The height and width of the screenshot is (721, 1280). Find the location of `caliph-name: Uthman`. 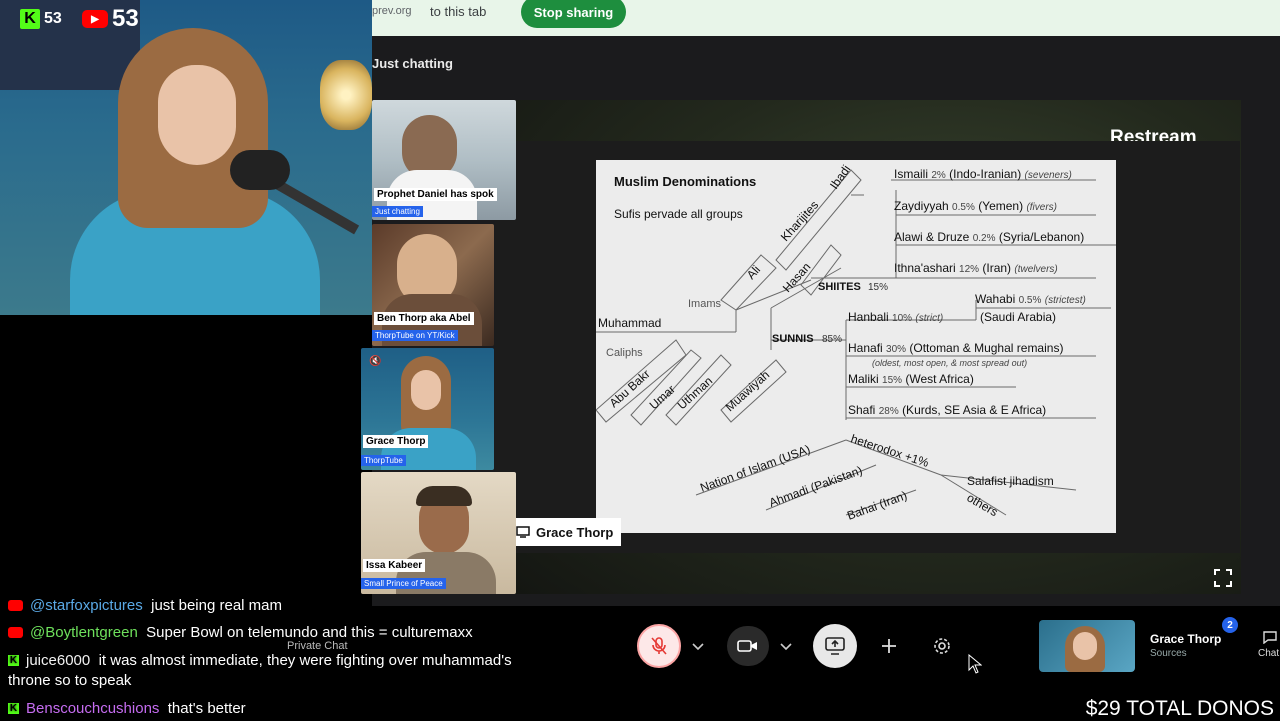

caliph-name: Uthman is located at coordinates (695, 393).